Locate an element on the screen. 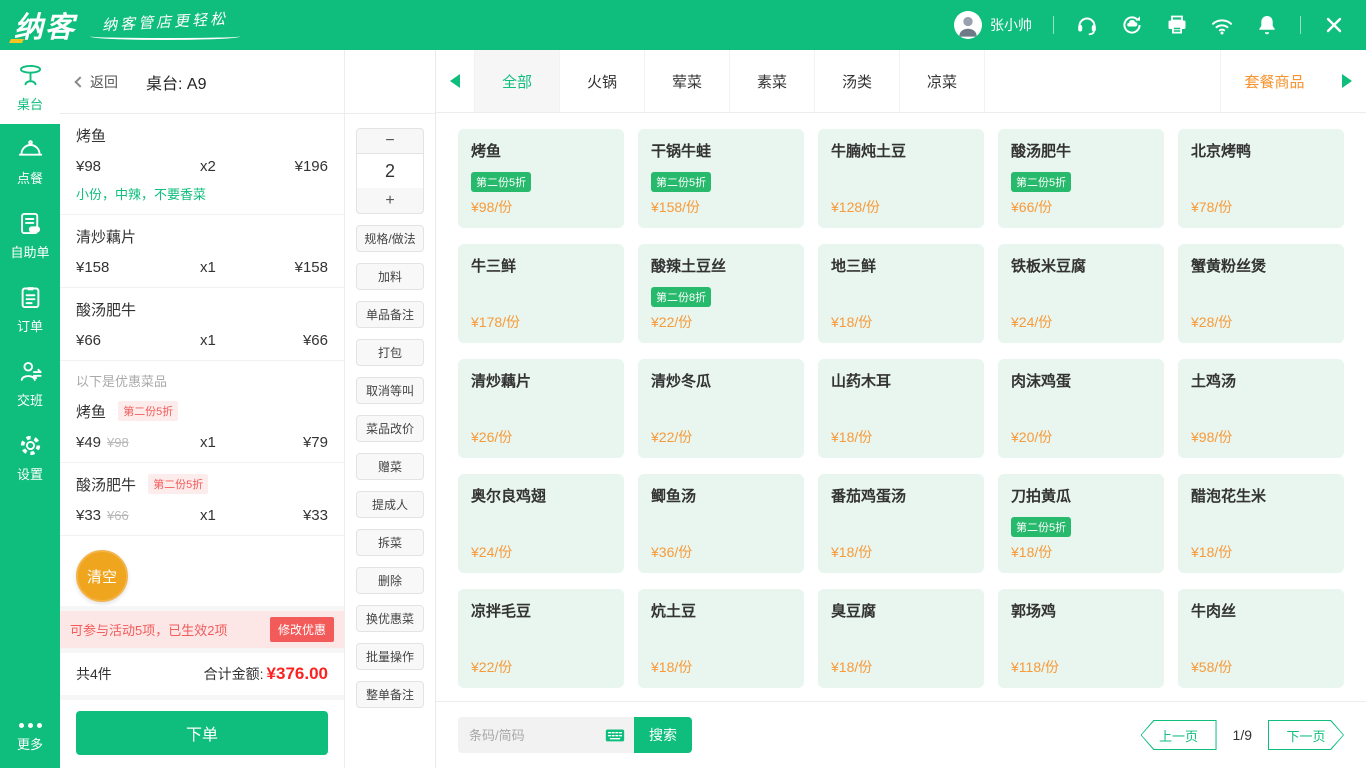  menu-item-name: 凉拌毛豆 is located at coordinates (501, 611).